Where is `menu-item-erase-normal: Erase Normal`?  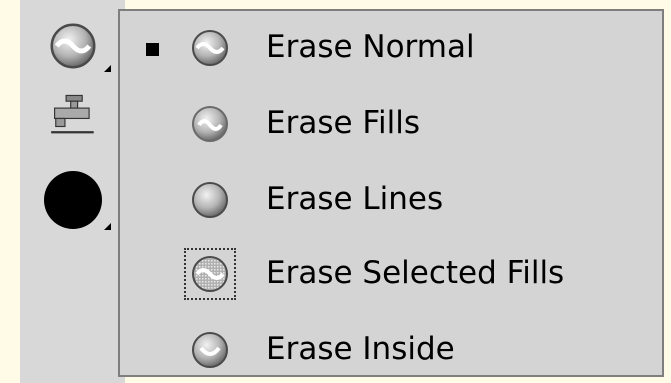 menu-item-erase-normal: Erase Normal is located at coordinates (391, 47).